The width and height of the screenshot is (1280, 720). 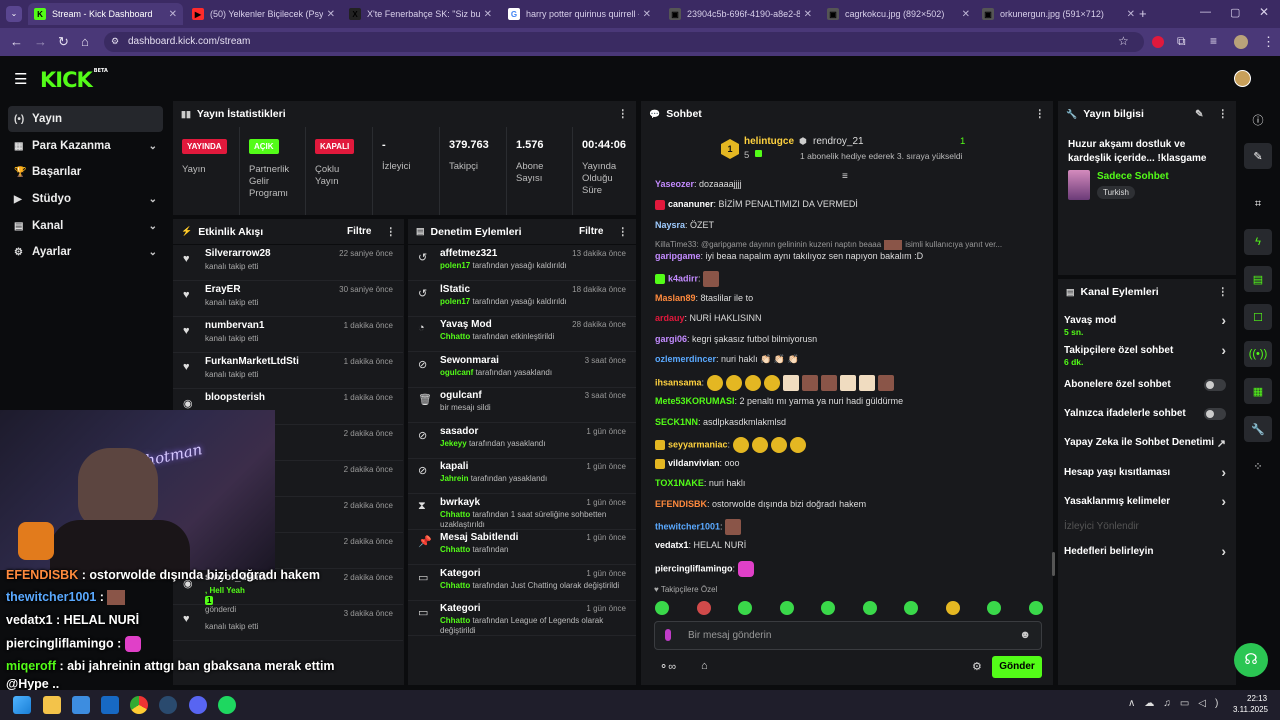 I want to click on sidebar-item-stüdyo: ▶ Stüdyo ⌄, so click(x=85, y=199).